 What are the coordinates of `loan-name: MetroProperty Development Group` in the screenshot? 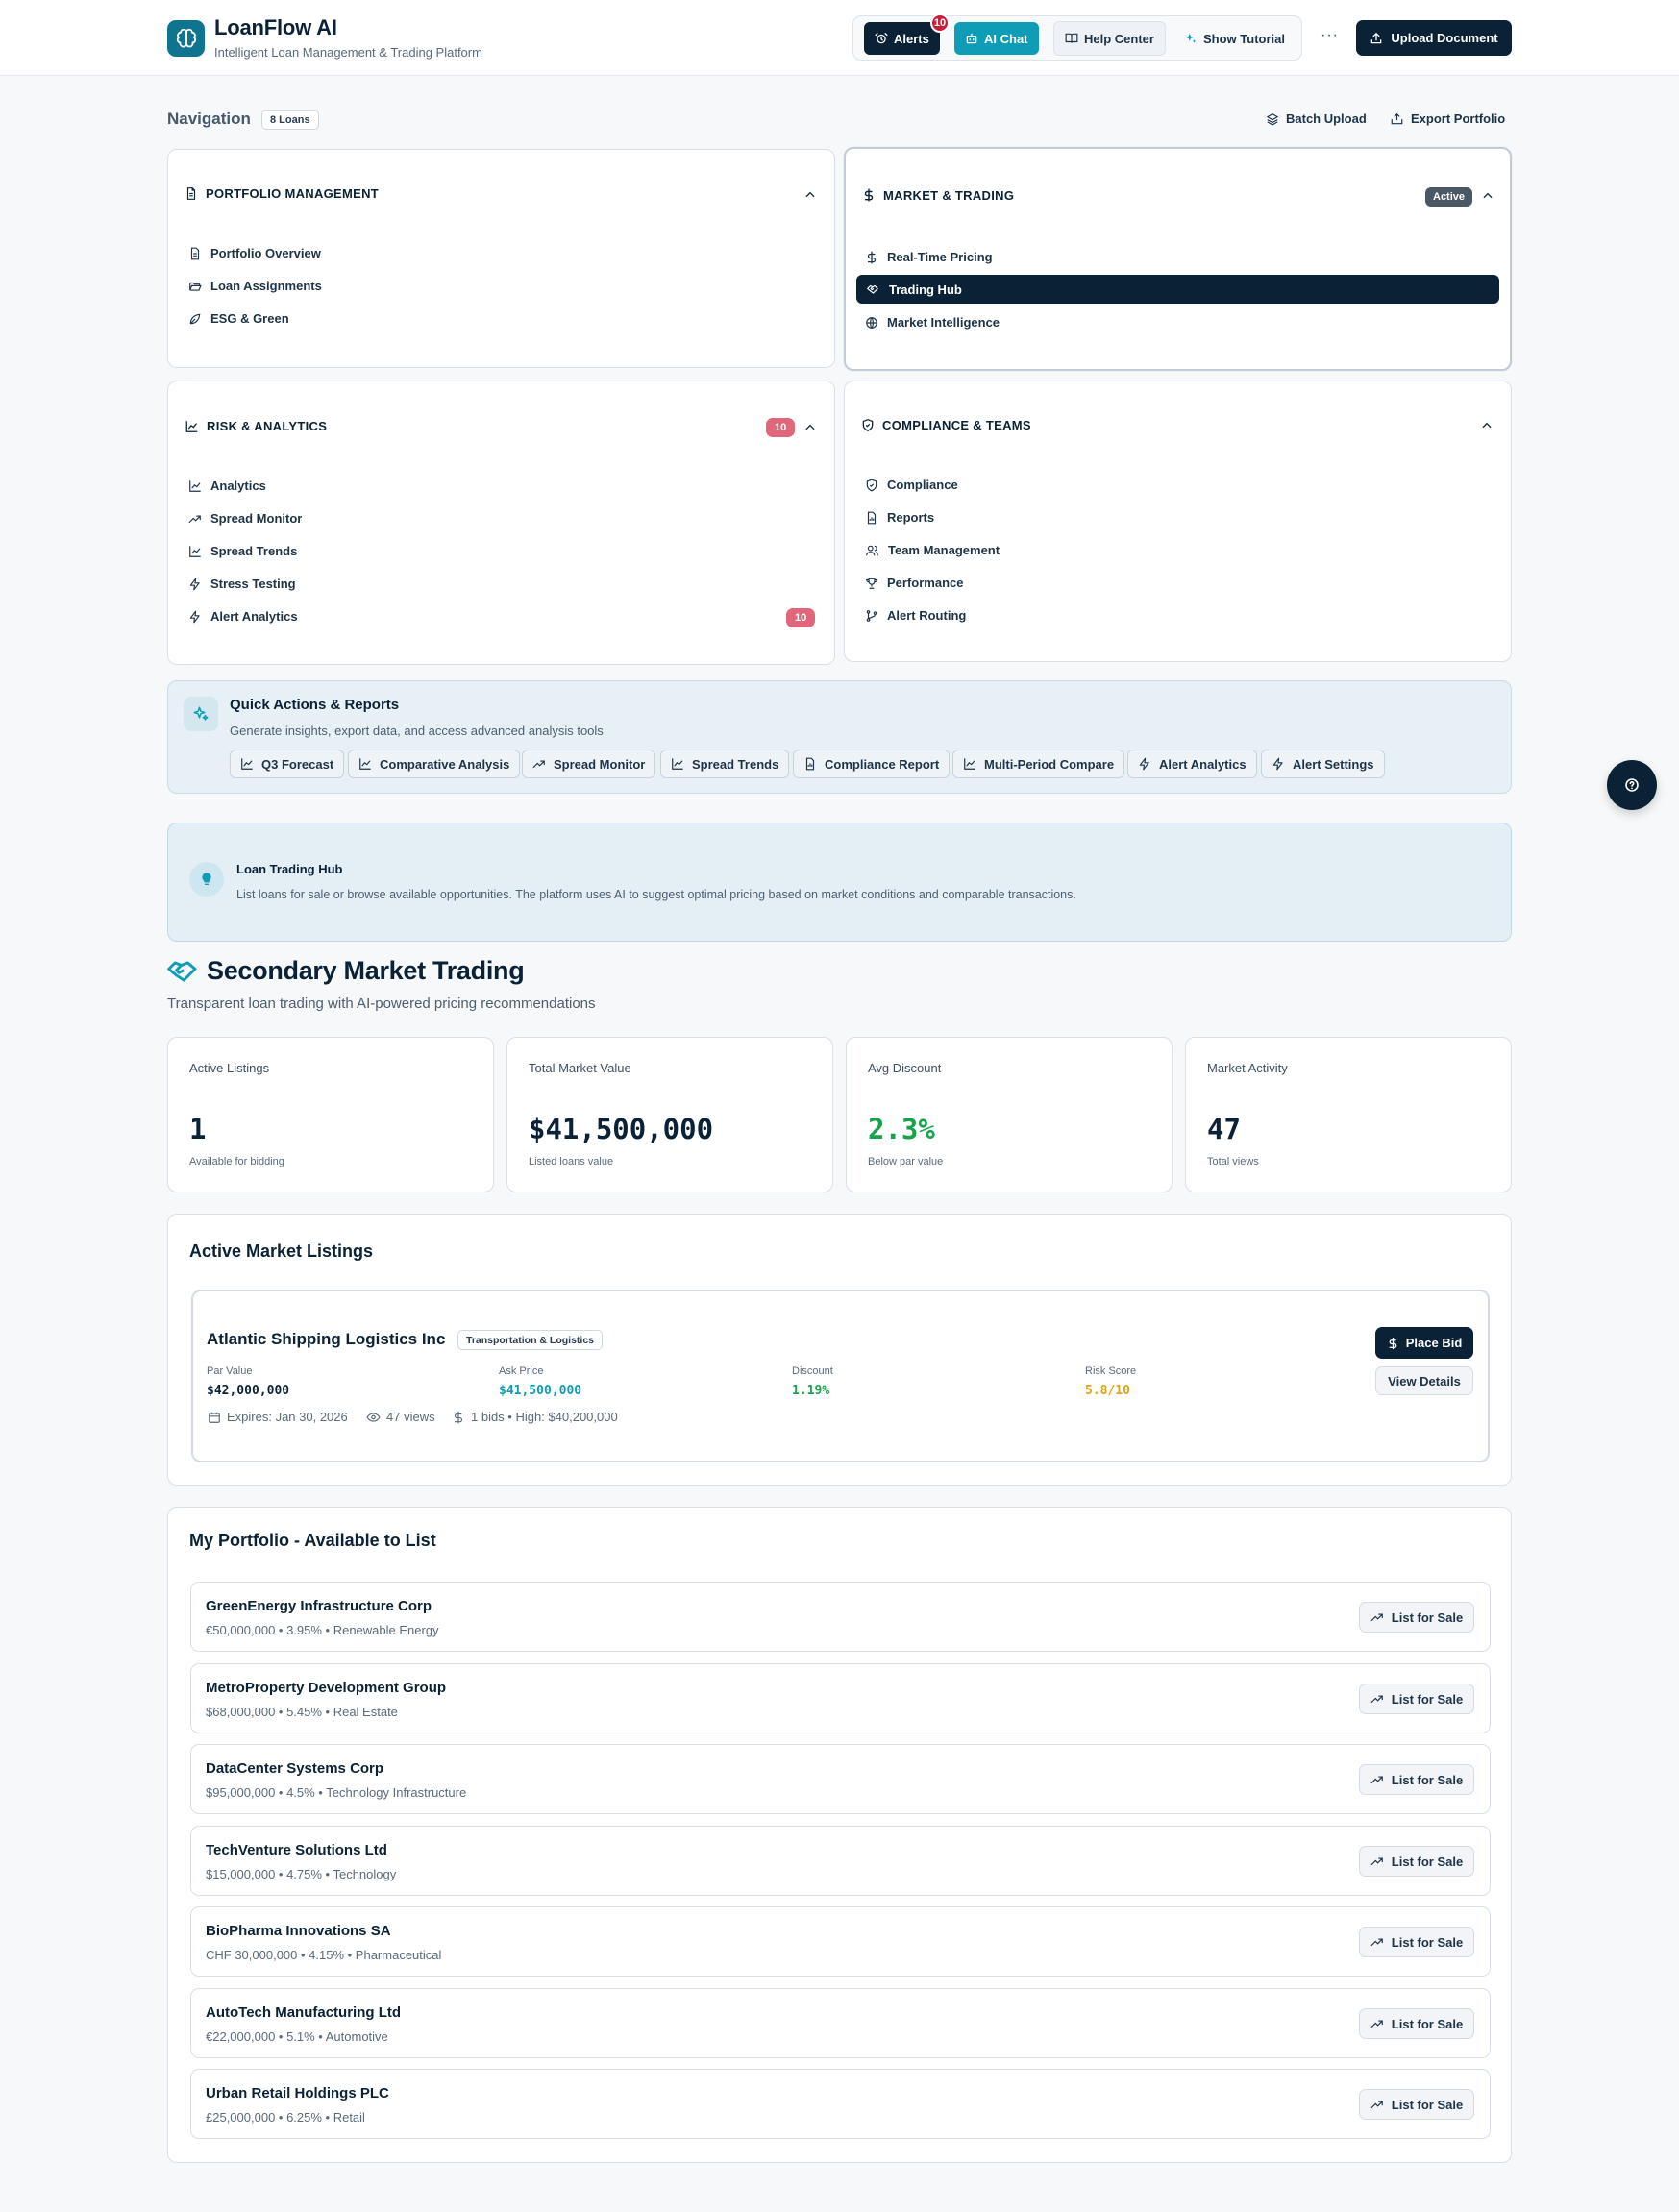 It's located at (326, 1688).